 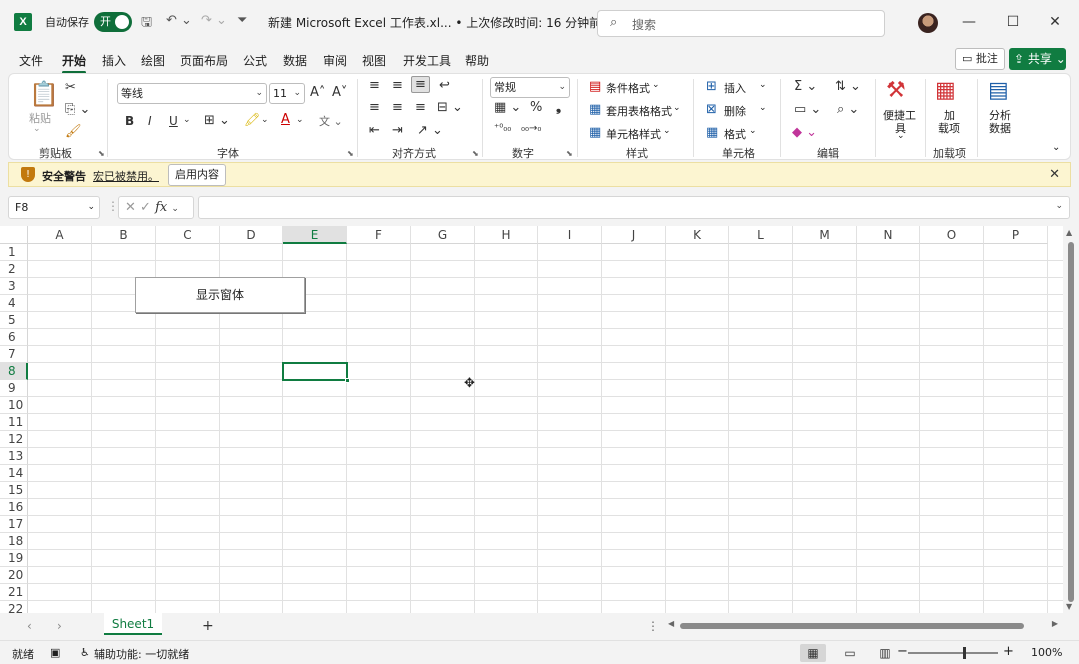 What do you see at coordinates (220, 295) in the screenshot?
I see `show-form-button: 显示窗体` at bounding box center [220, 295].